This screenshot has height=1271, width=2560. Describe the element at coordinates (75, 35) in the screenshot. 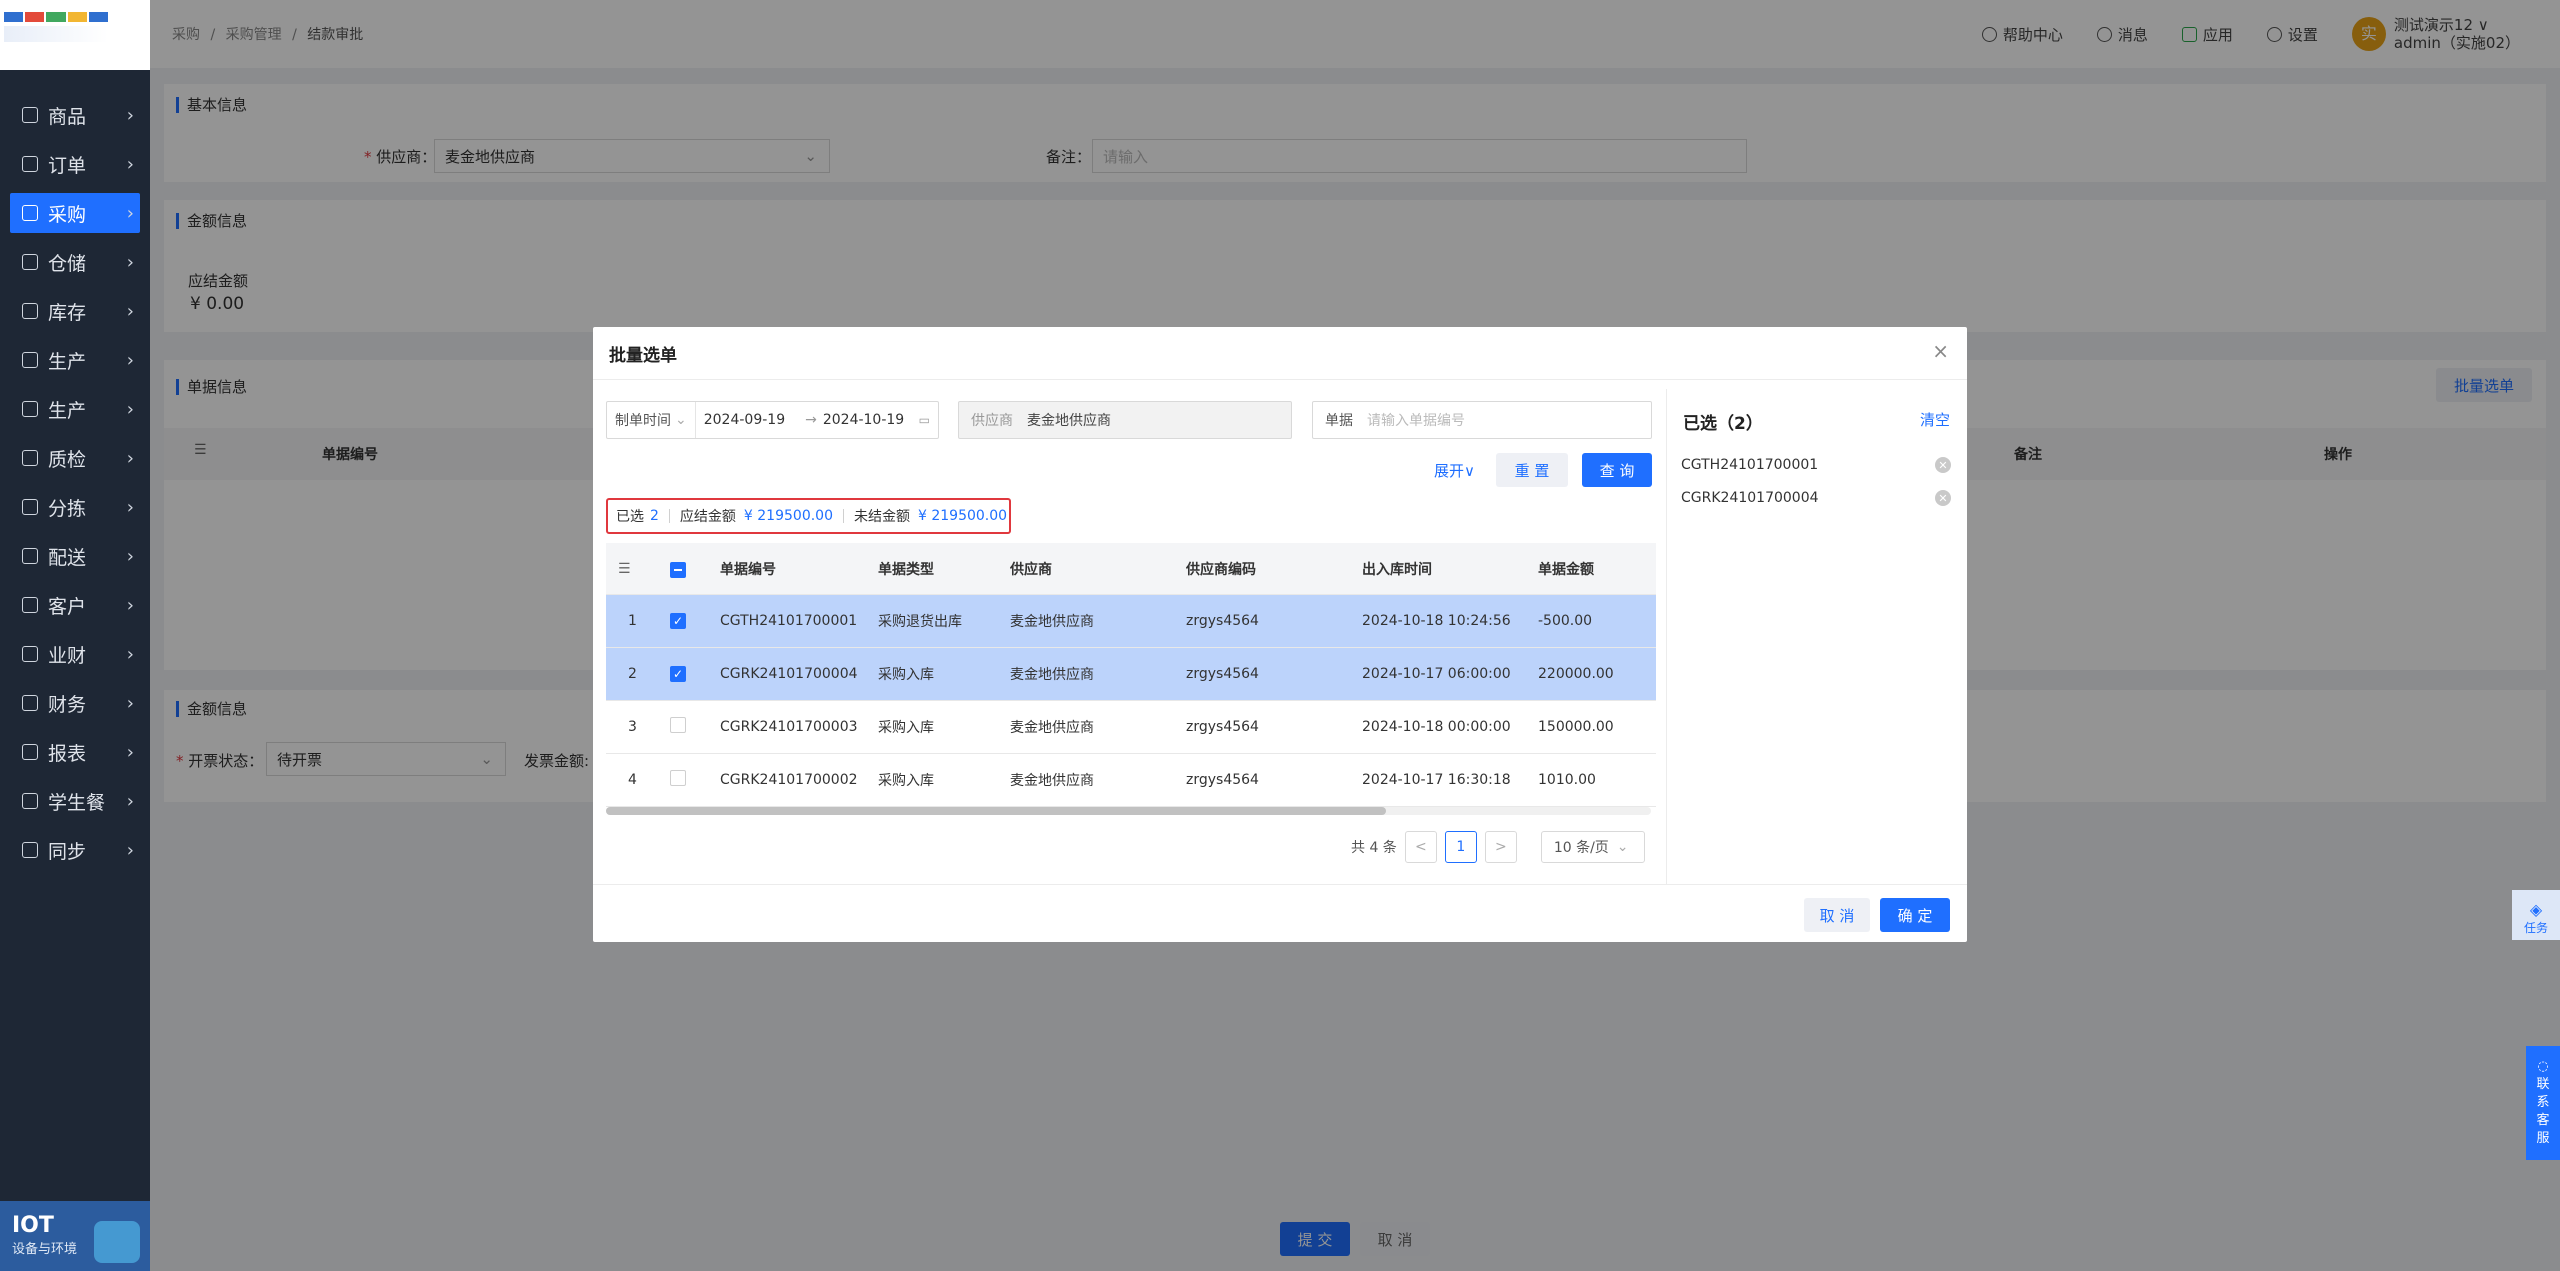

I see `logo` at that location.